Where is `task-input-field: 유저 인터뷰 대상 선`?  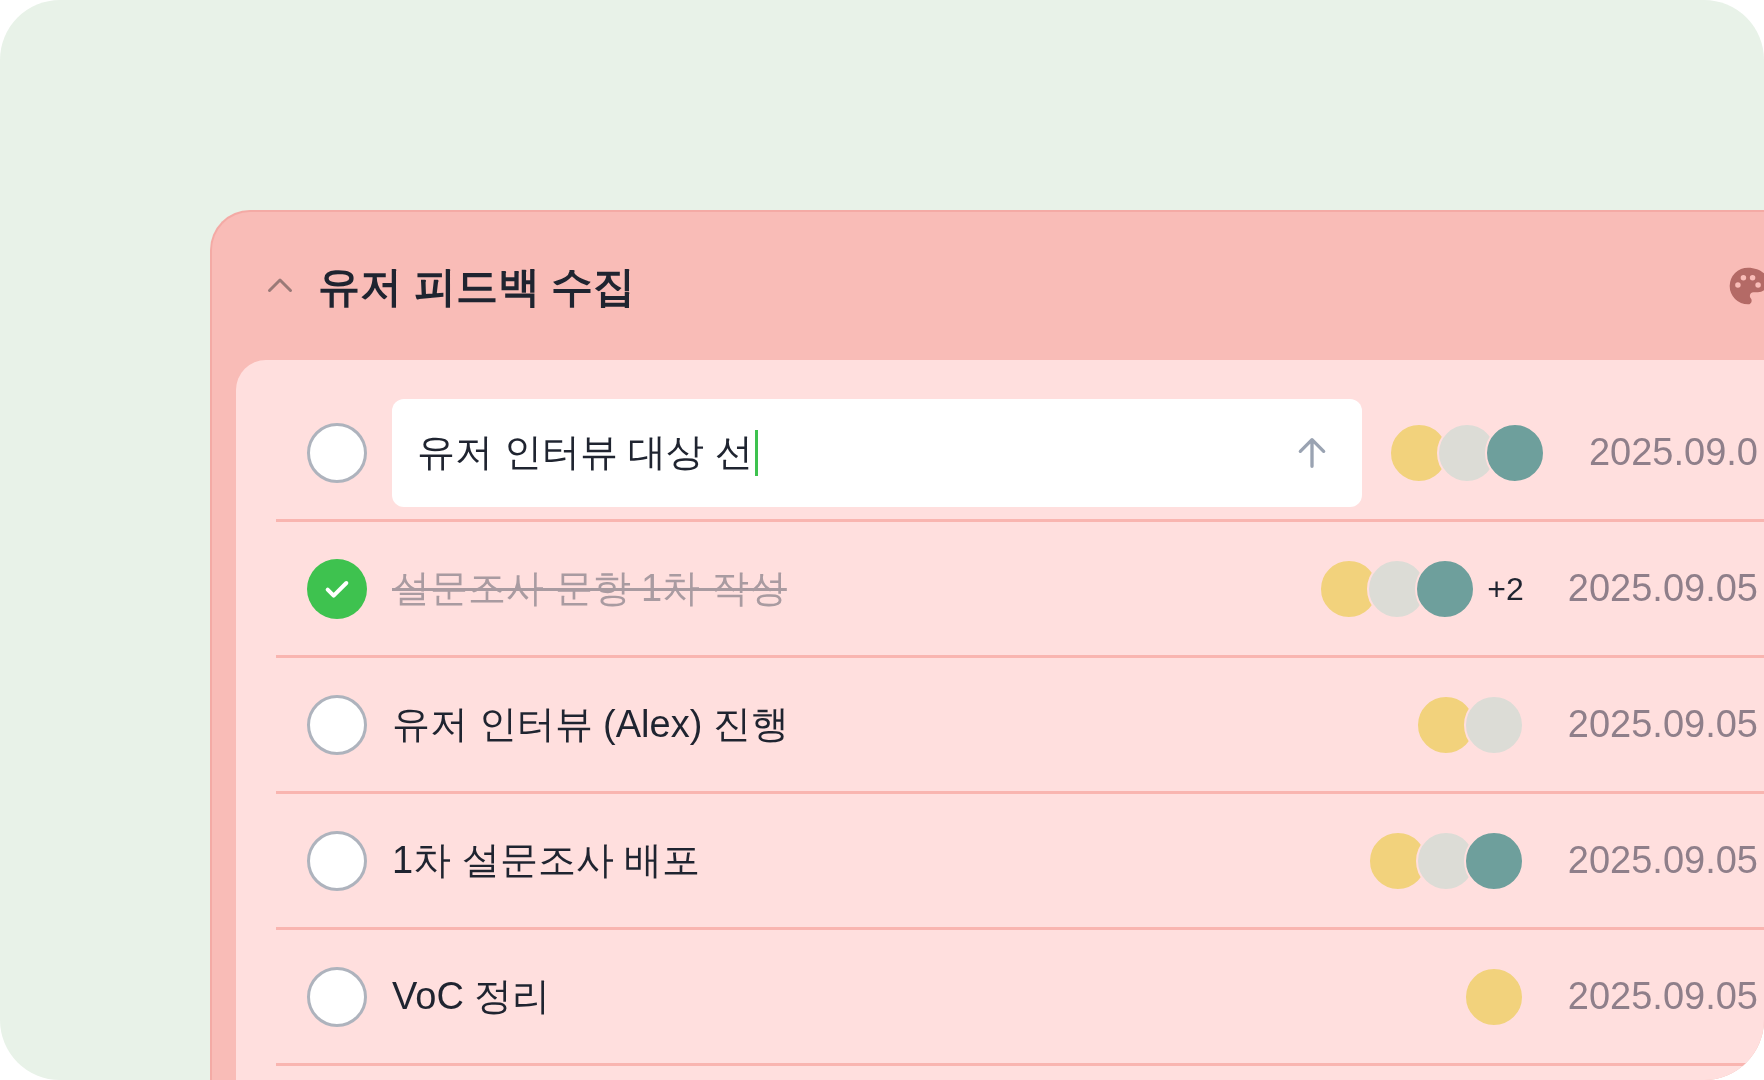 task-input-field: 유저 인터뷰 대상 선 is located at coordinates (877, 452).